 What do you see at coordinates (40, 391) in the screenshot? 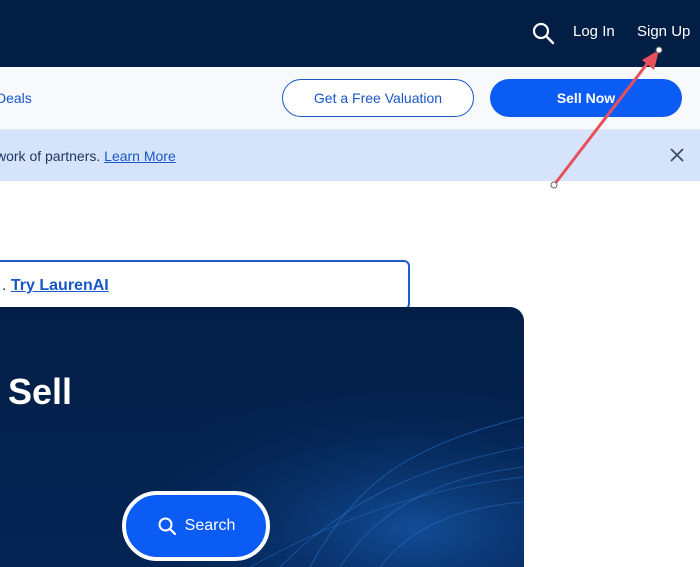
I see `hero-title: Sell` at bounding box center [40, 391].